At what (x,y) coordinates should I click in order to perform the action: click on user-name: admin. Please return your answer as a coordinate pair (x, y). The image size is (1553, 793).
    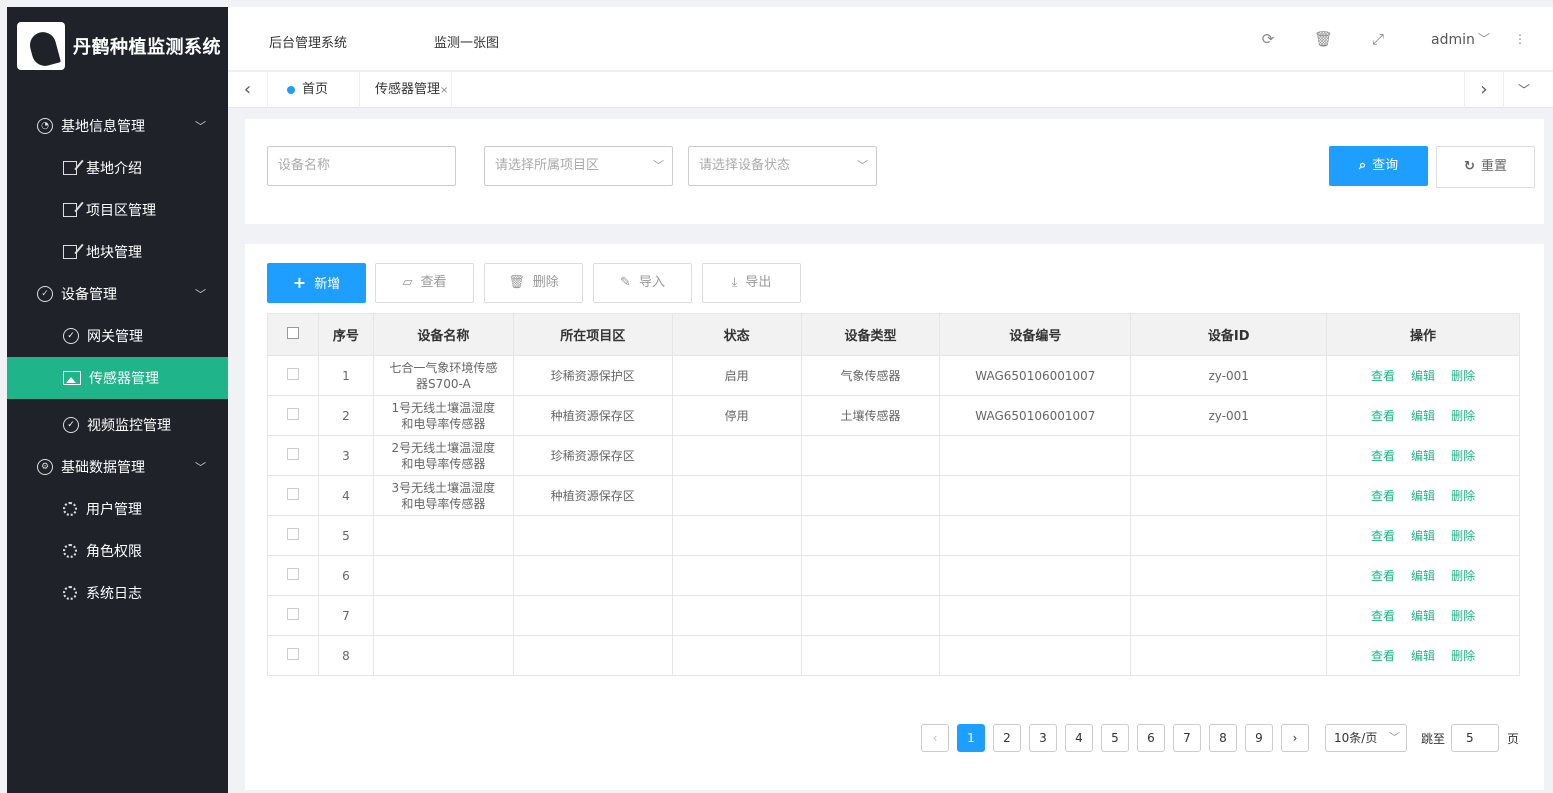
    Looking at the image, I should click on (1453, 40).